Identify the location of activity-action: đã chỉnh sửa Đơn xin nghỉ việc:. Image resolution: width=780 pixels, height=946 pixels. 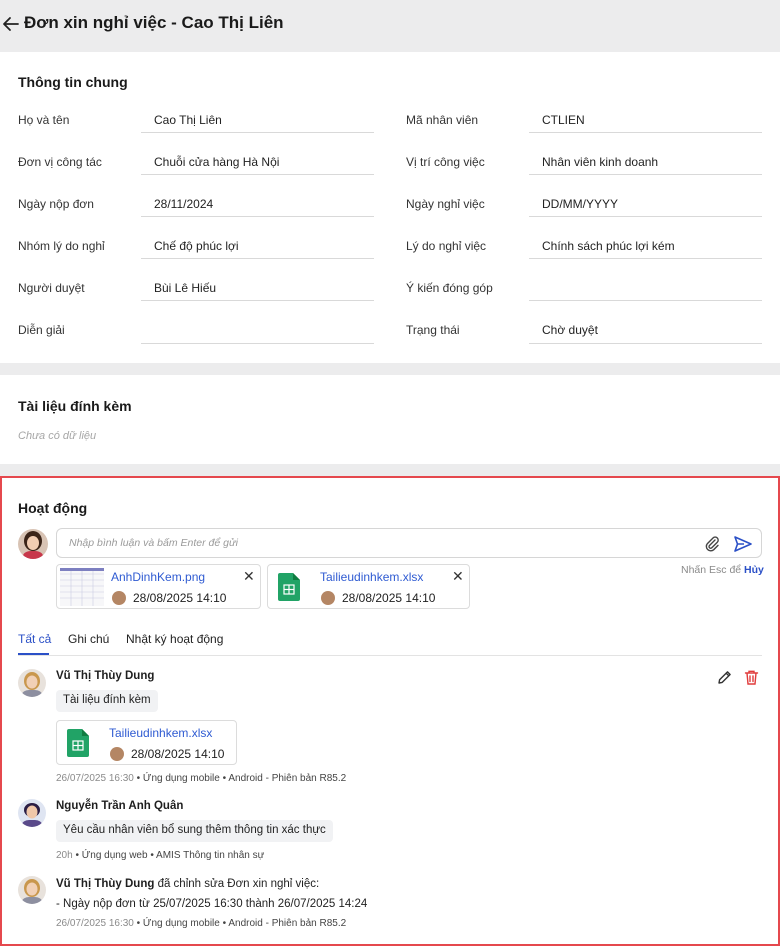
(237, 884).